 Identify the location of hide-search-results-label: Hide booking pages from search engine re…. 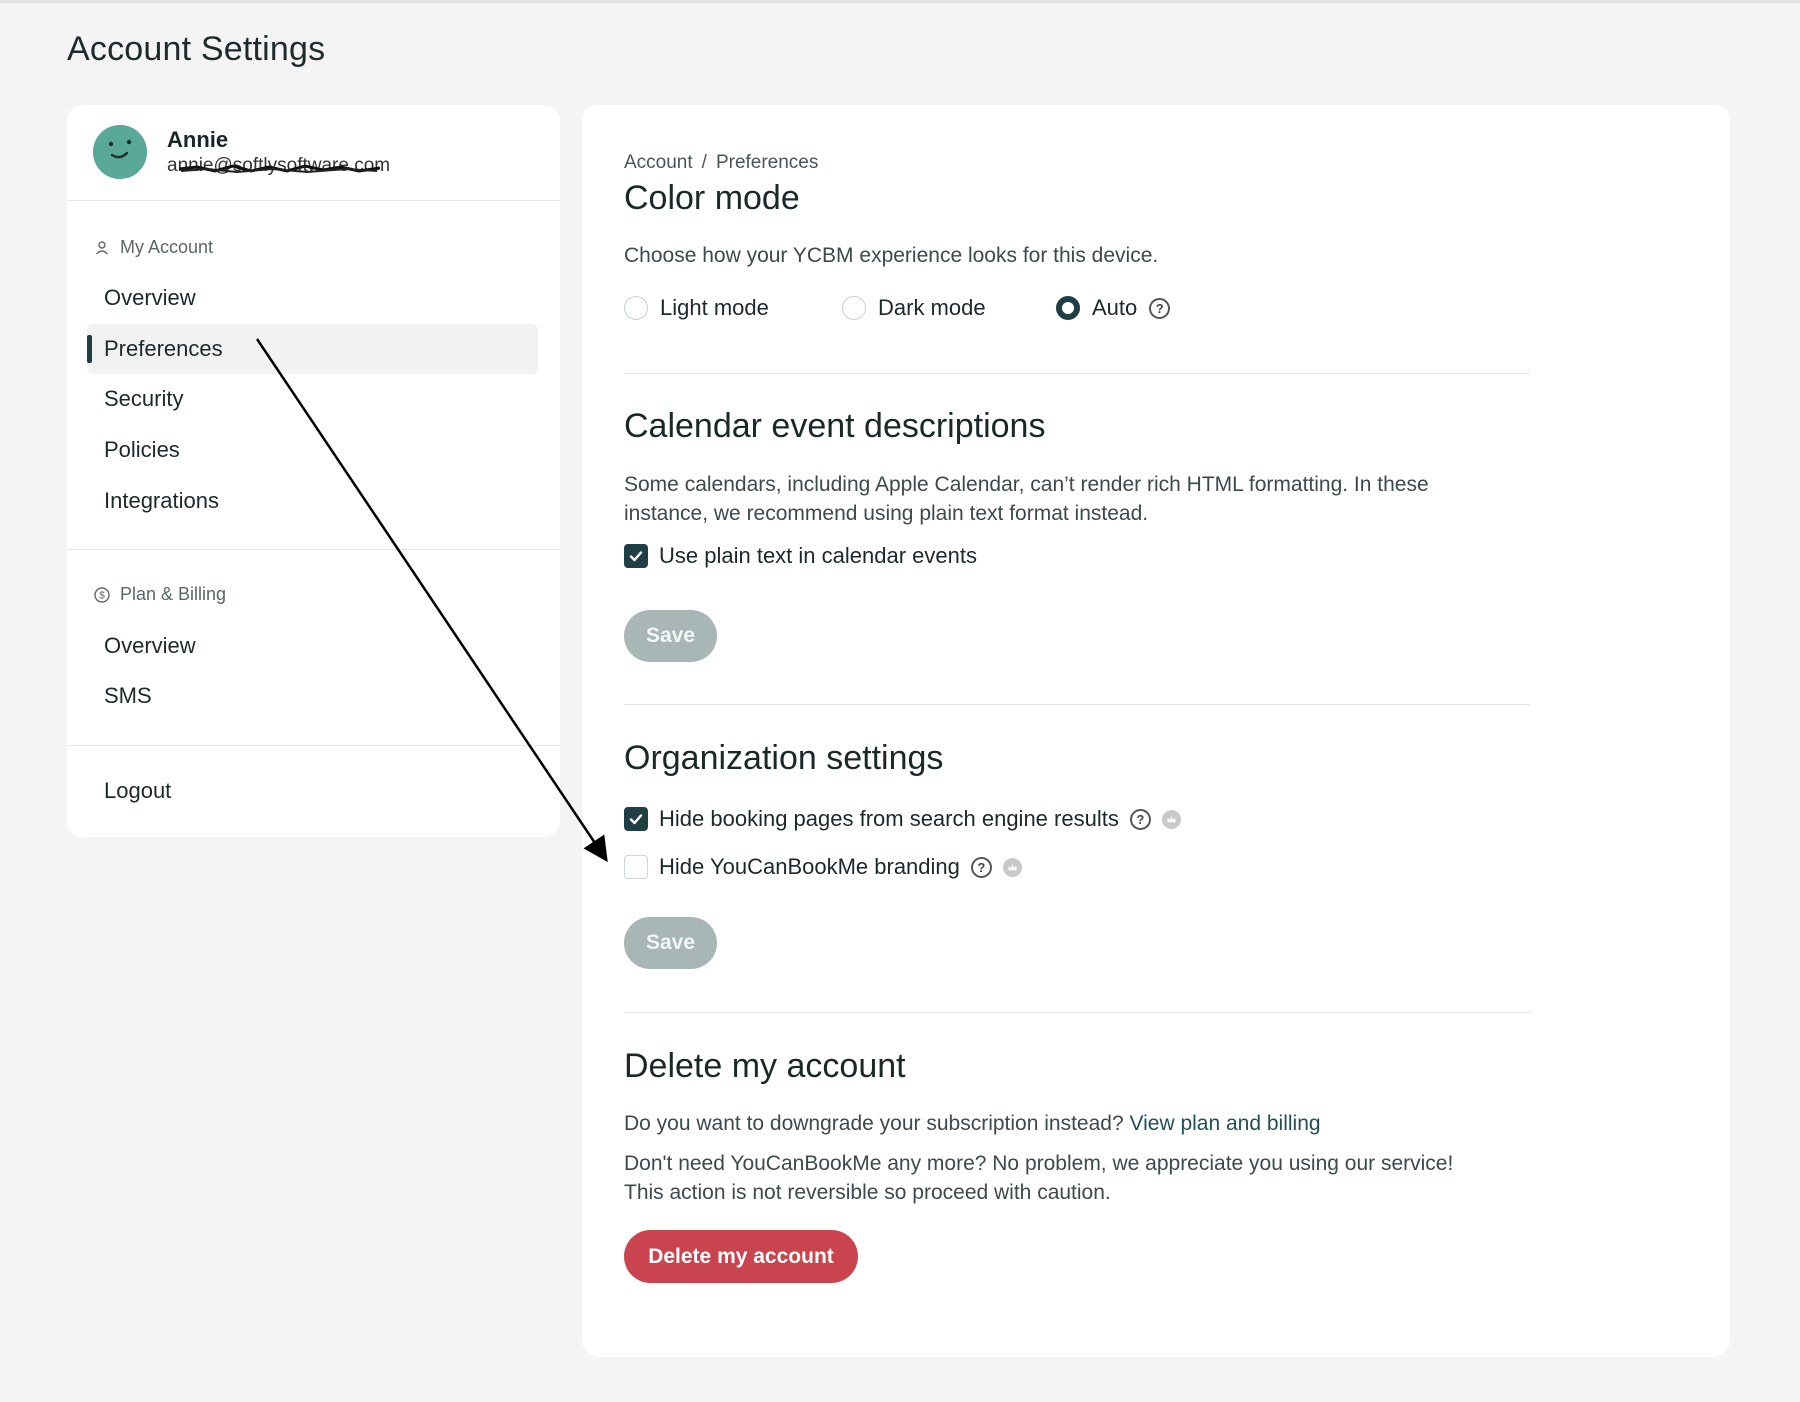
(889, 818).